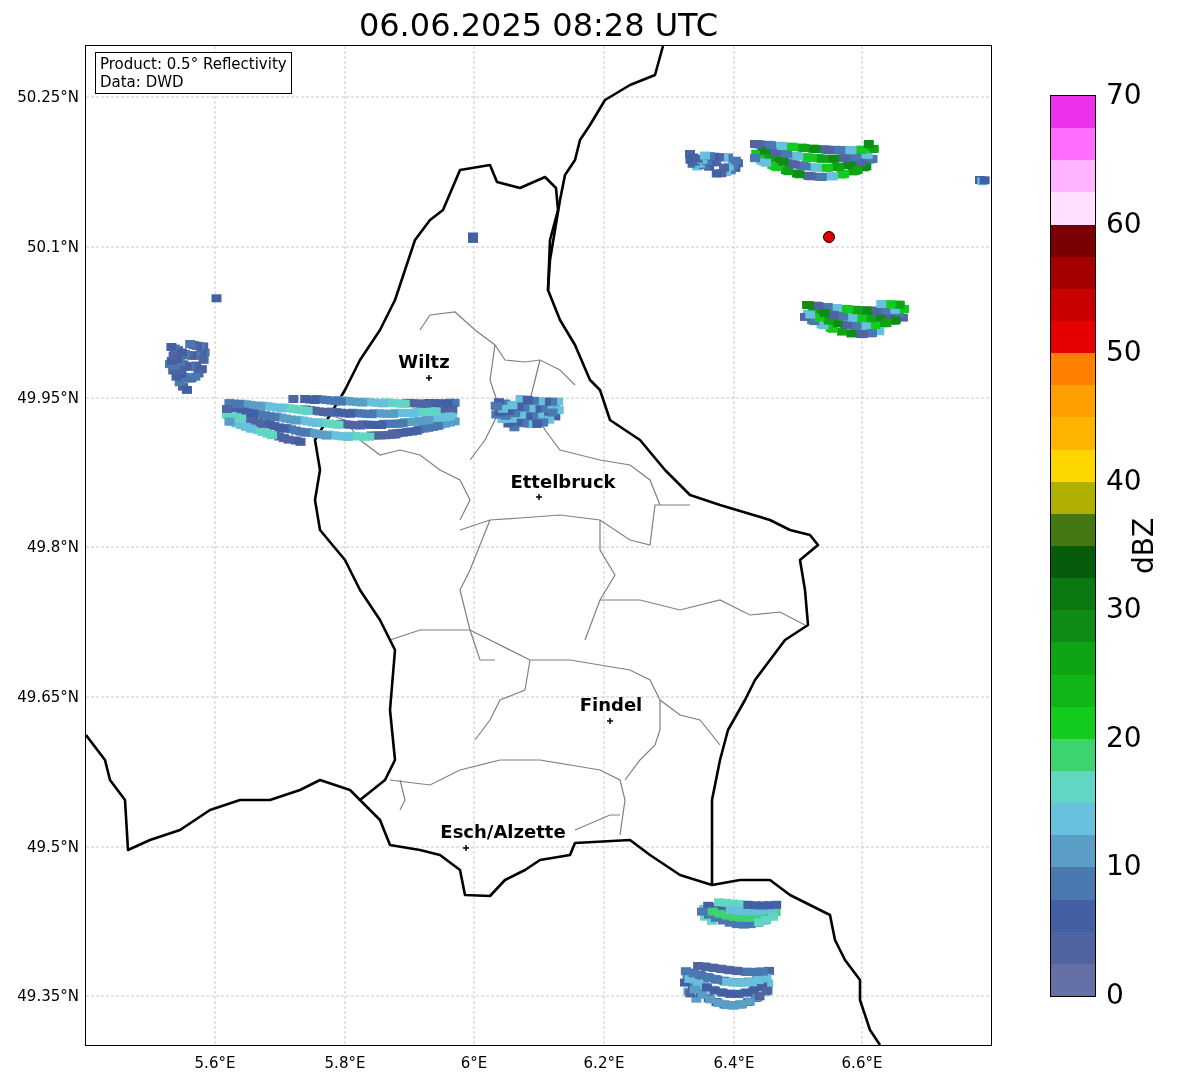 The height and width of the screenshot is (1081, 1184). Describe the element at coordinates (503, 831) in the screenshot. I see `city-label: Esch/Alzette` at that location.